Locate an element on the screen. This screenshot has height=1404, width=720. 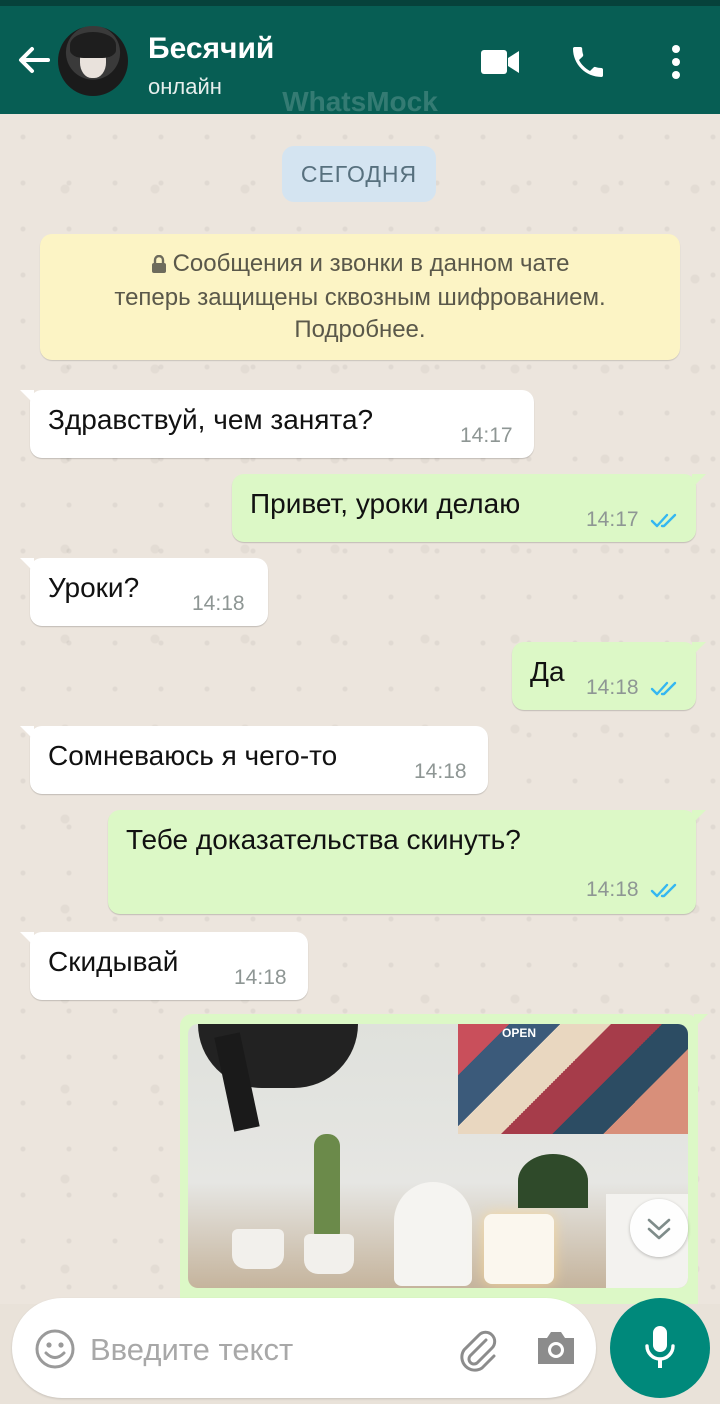
photo-candle is located at coordinates (519, 1249).